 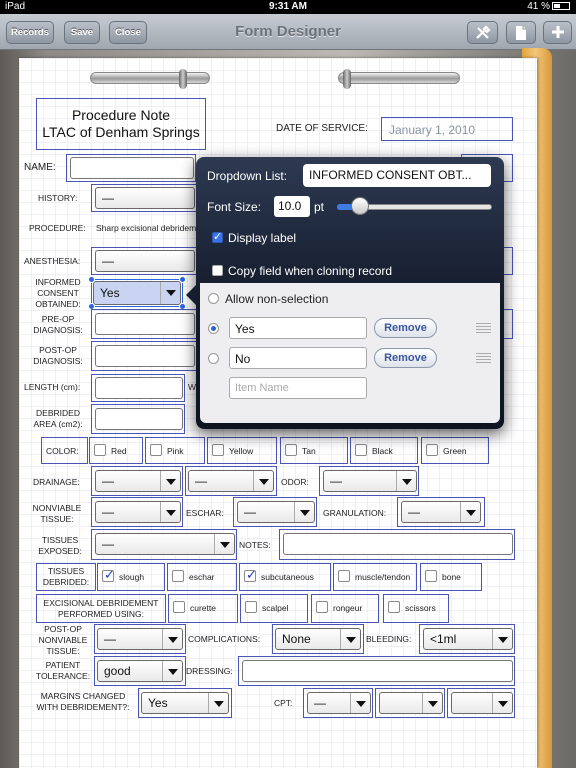 What do you see at coordinates (138, 481) in the screenshot?
I see `drainage-dropdown-1: —` at bounding box center [138, 481].